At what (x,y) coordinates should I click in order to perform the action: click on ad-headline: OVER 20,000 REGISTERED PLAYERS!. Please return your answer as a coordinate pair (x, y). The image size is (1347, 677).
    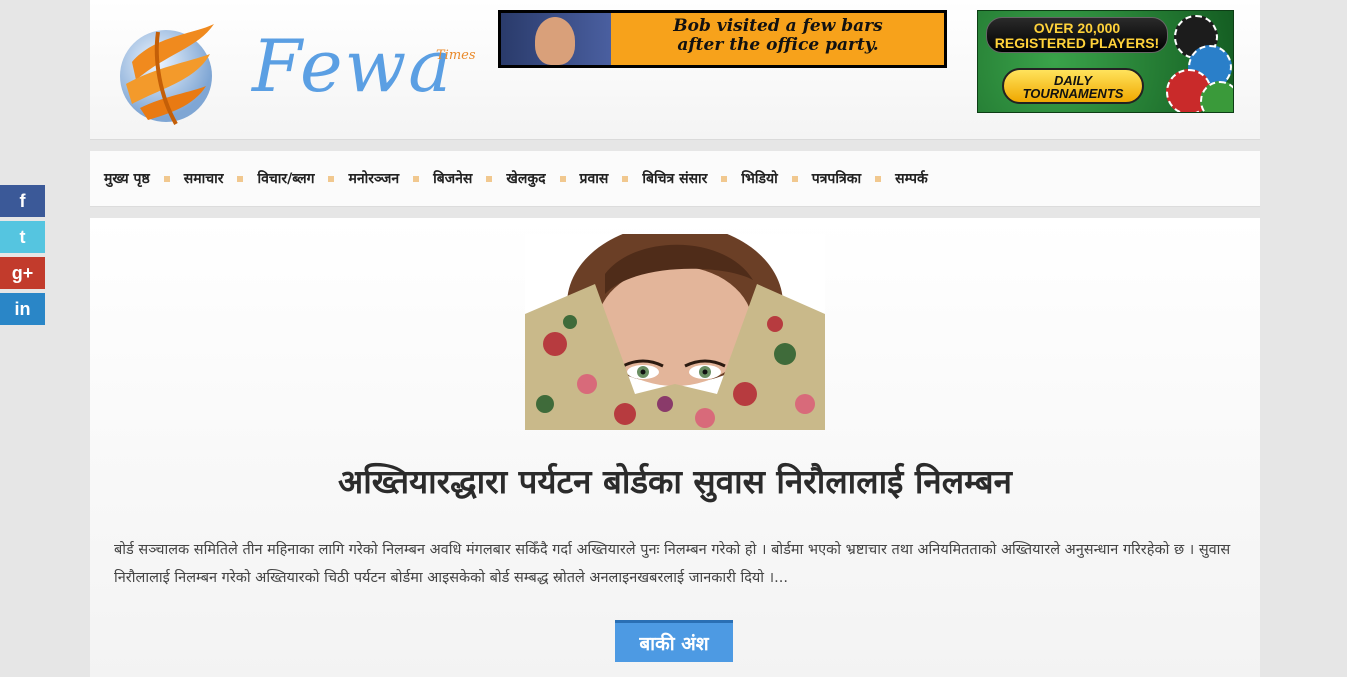
    Looking at the image, I should click on (1077, 35).